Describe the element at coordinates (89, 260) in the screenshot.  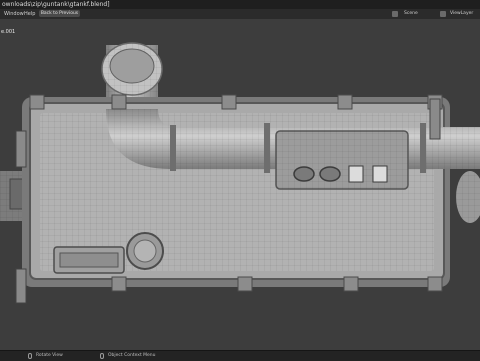
I see `bottom-hatch` at that location.